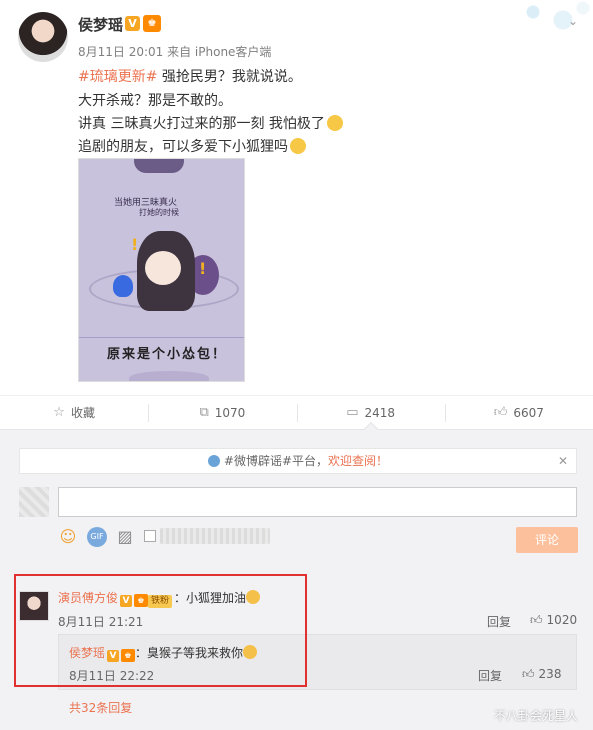  I want to click on comment-like-button: 👍︎ 1020, so click(553, 620).